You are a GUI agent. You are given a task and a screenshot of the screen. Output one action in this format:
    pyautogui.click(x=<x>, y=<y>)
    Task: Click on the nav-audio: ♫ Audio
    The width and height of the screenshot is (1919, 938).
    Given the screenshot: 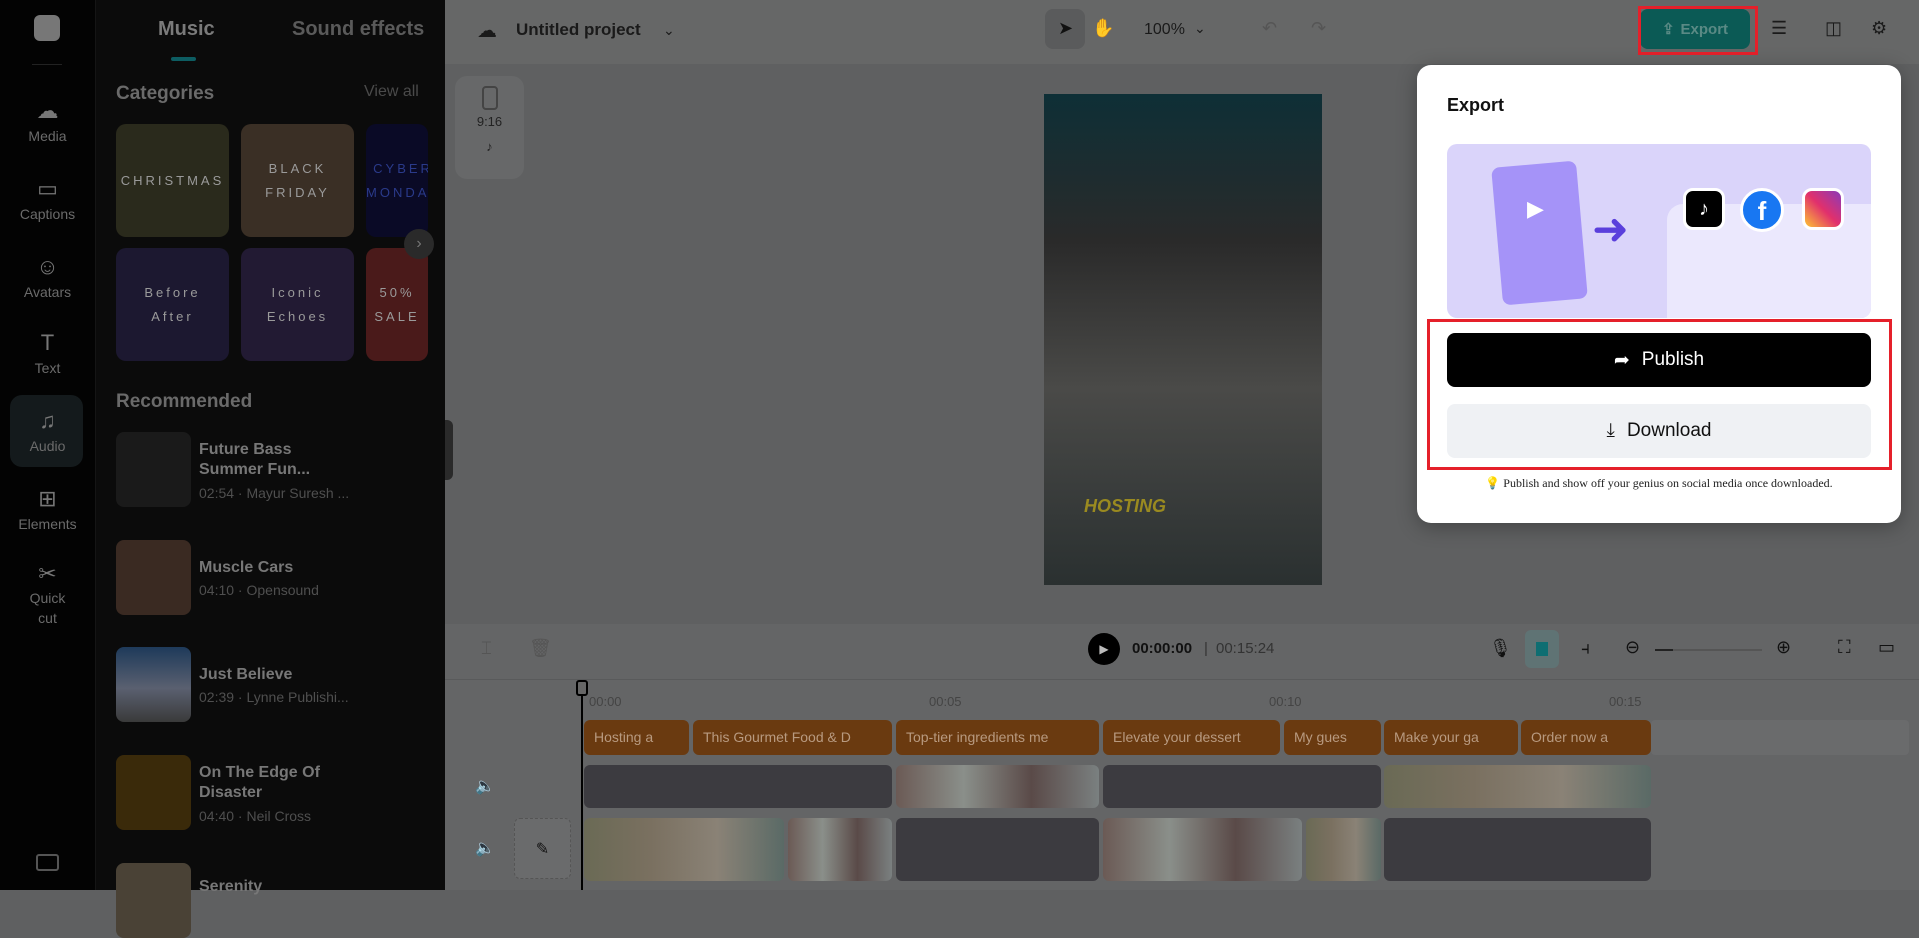 What is the action you would take?
    pyautogui.click(x=47, y=431)
    